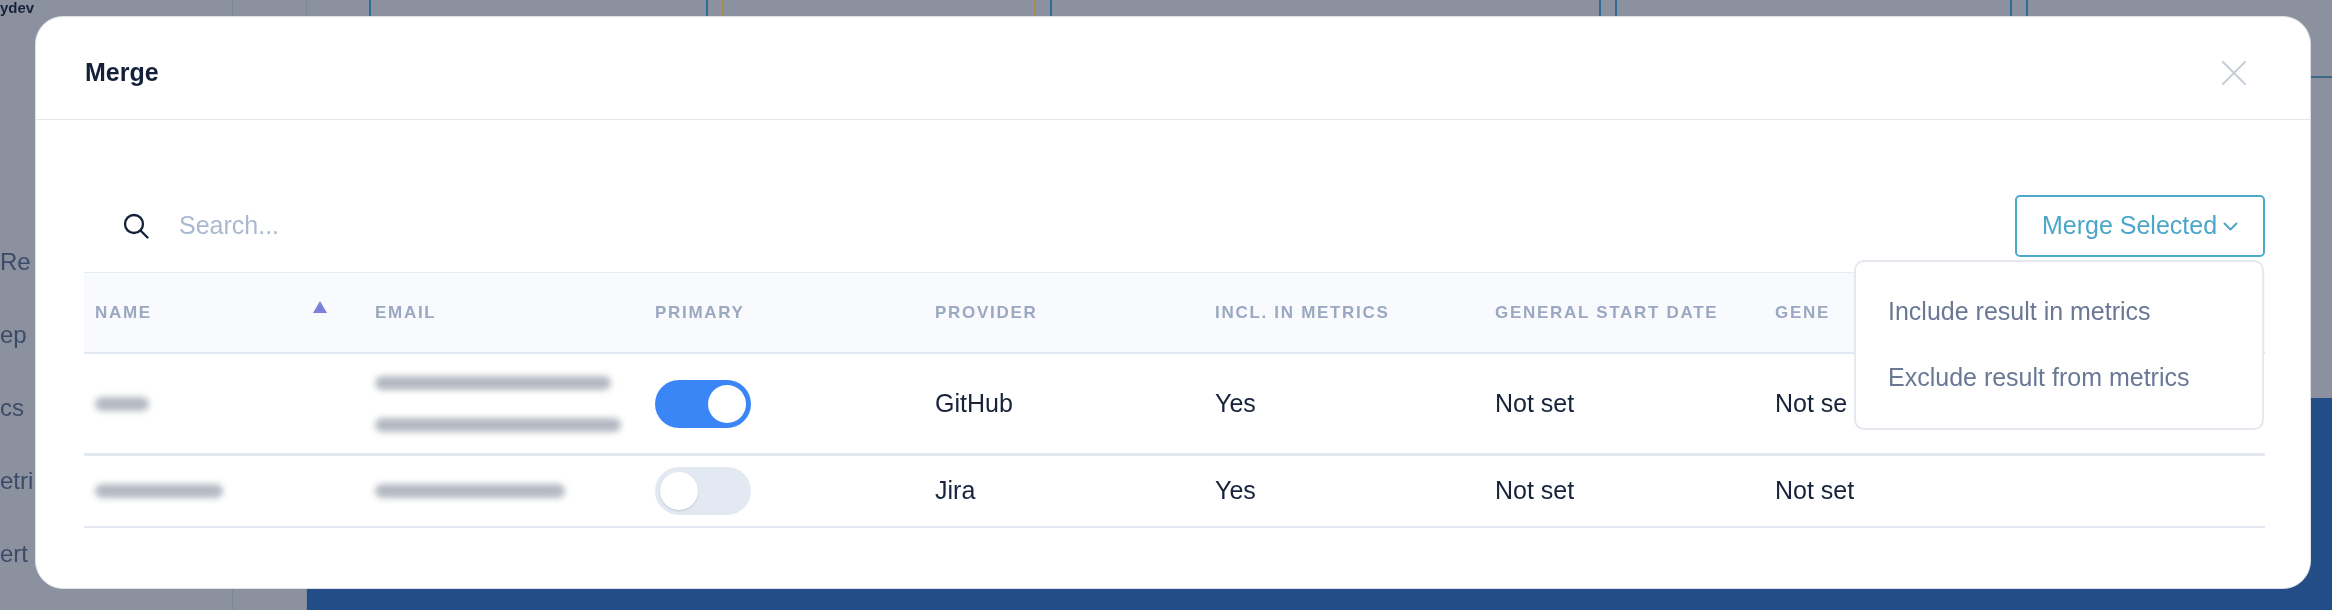  I want to click on merge-selected-button: Merge Selected, so click(2140, 226).